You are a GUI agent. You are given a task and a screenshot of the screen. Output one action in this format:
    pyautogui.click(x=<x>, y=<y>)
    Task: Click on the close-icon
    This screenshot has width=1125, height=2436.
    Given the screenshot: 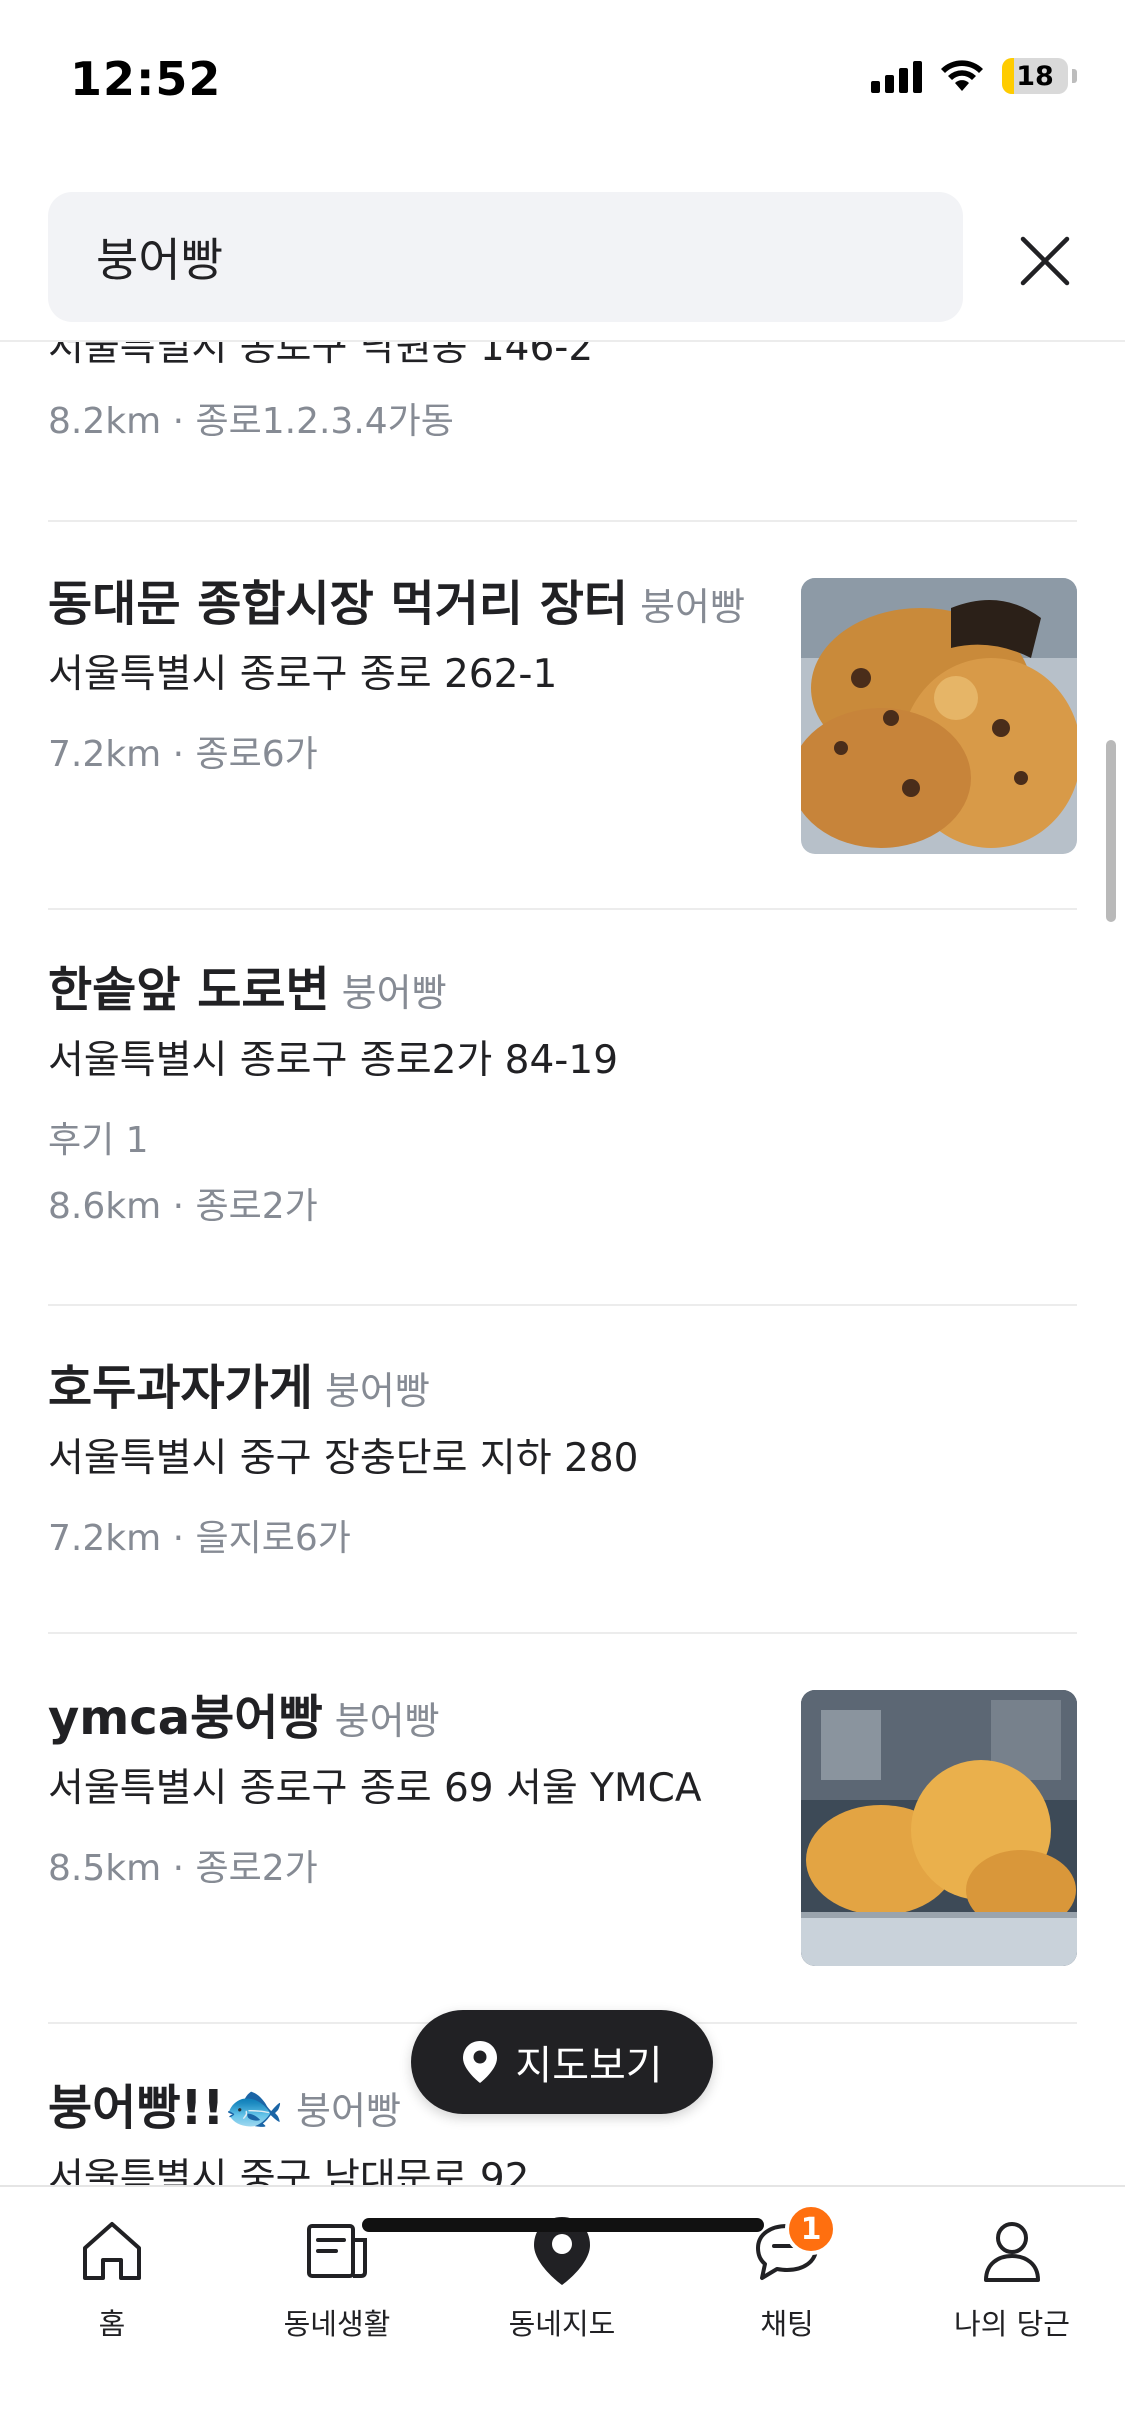 What is the action you would take?
    pyautogui.click(x=1045, y=261)
    